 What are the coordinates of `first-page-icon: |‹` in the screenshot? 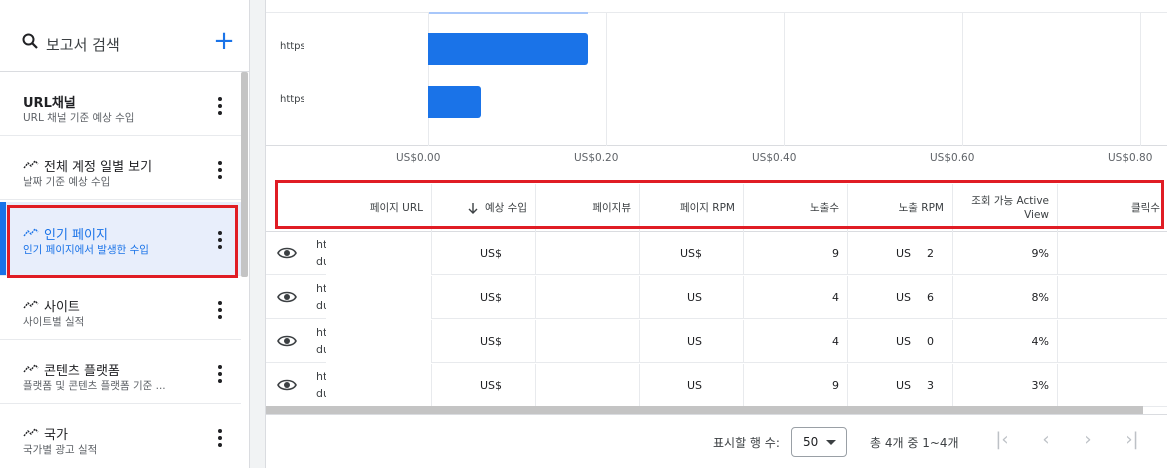 It's located at (1002, 440).